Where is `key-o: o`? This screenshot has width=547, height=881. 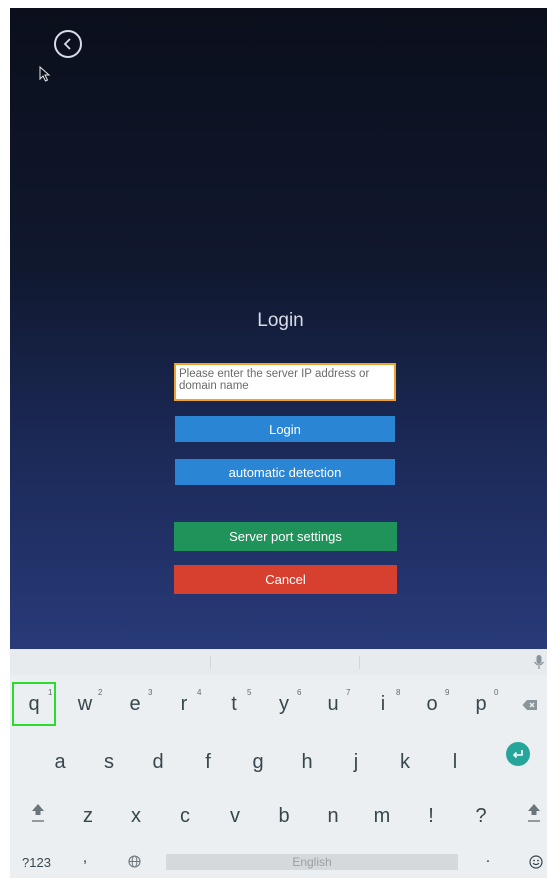
key-o: o is located at coordinates (432, 704).